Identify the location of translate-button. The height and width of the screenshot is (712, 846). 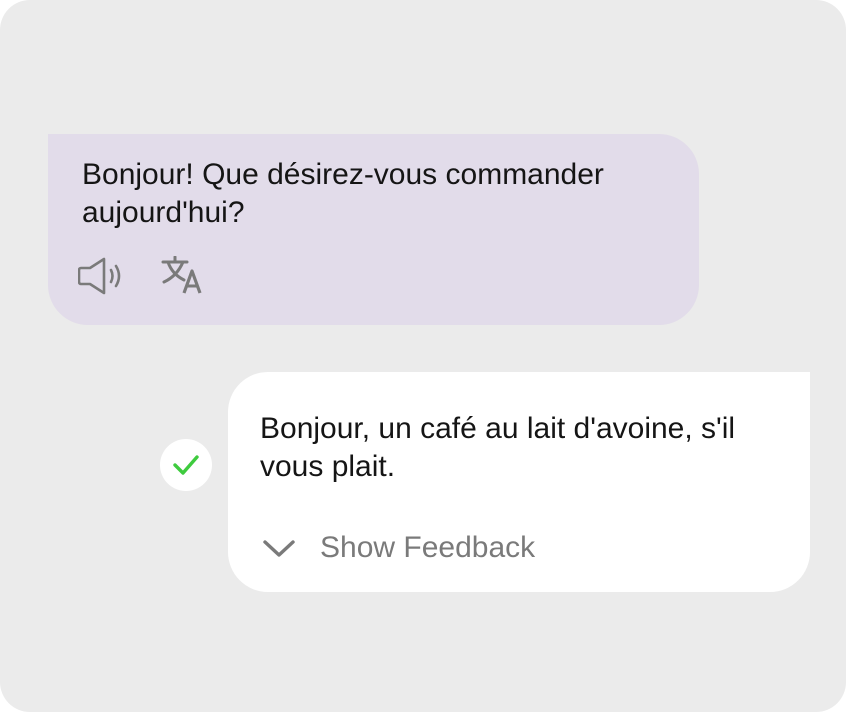
(182, 276).